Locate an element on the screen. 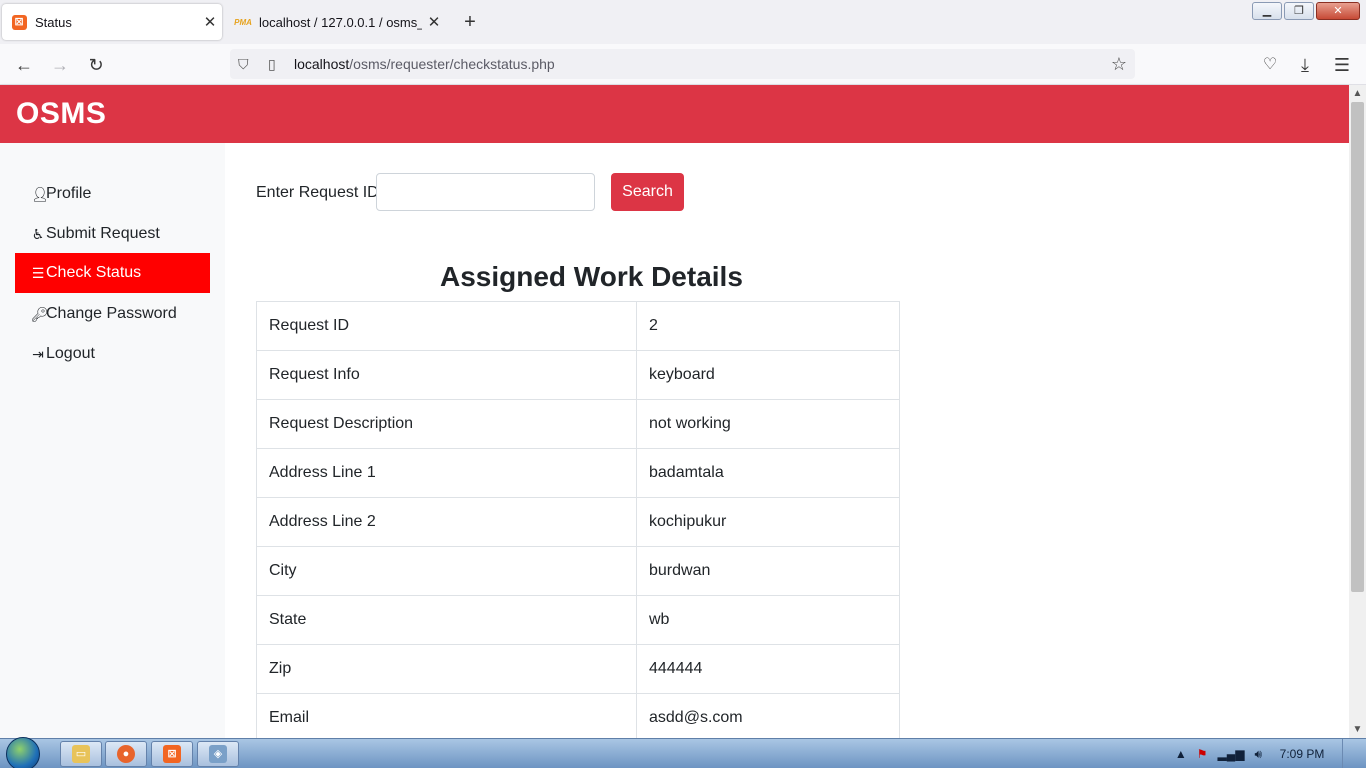 Image resolution: width=1366 pixels, height=768 pixels. minimize-icon: ▁ is located at coordinates (1267, 11).